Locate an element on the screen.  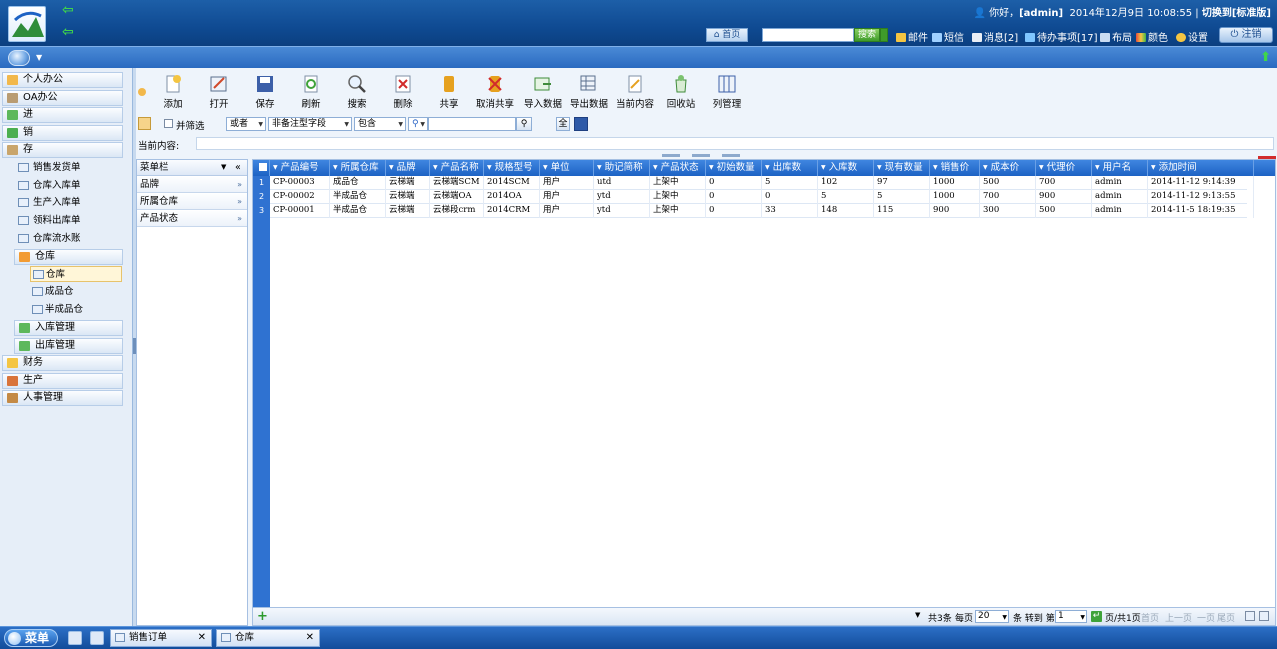
sidebar-sub-sales-delivery: 销售发货单 is located at coordinates (49, 168).